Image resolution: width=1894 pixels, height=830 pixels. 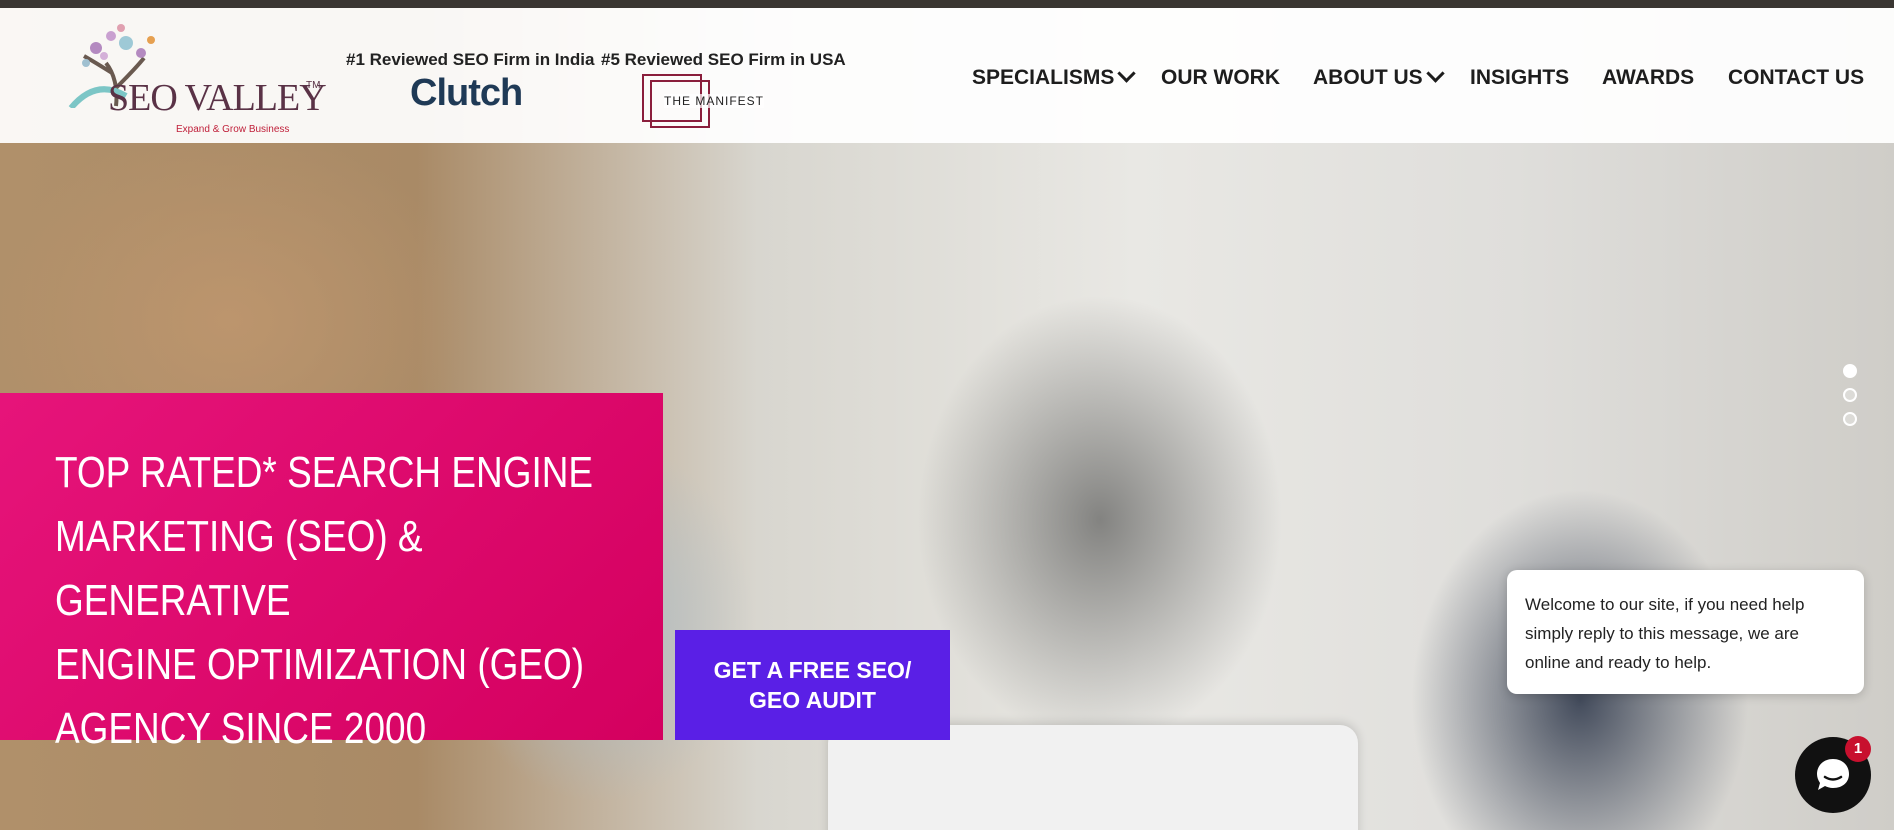 I want to click on nav-label: SPECIALISMS, so click(x=1043, y=77).